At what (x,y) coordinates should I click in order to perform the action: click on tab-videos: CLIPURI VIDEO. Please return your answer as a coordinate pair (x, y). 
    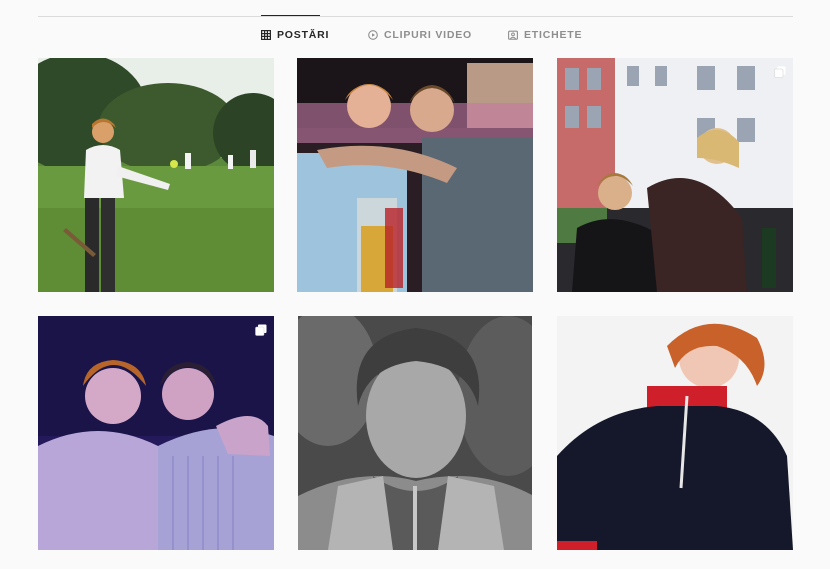
    Looking at the image, I should click on (420, 35).